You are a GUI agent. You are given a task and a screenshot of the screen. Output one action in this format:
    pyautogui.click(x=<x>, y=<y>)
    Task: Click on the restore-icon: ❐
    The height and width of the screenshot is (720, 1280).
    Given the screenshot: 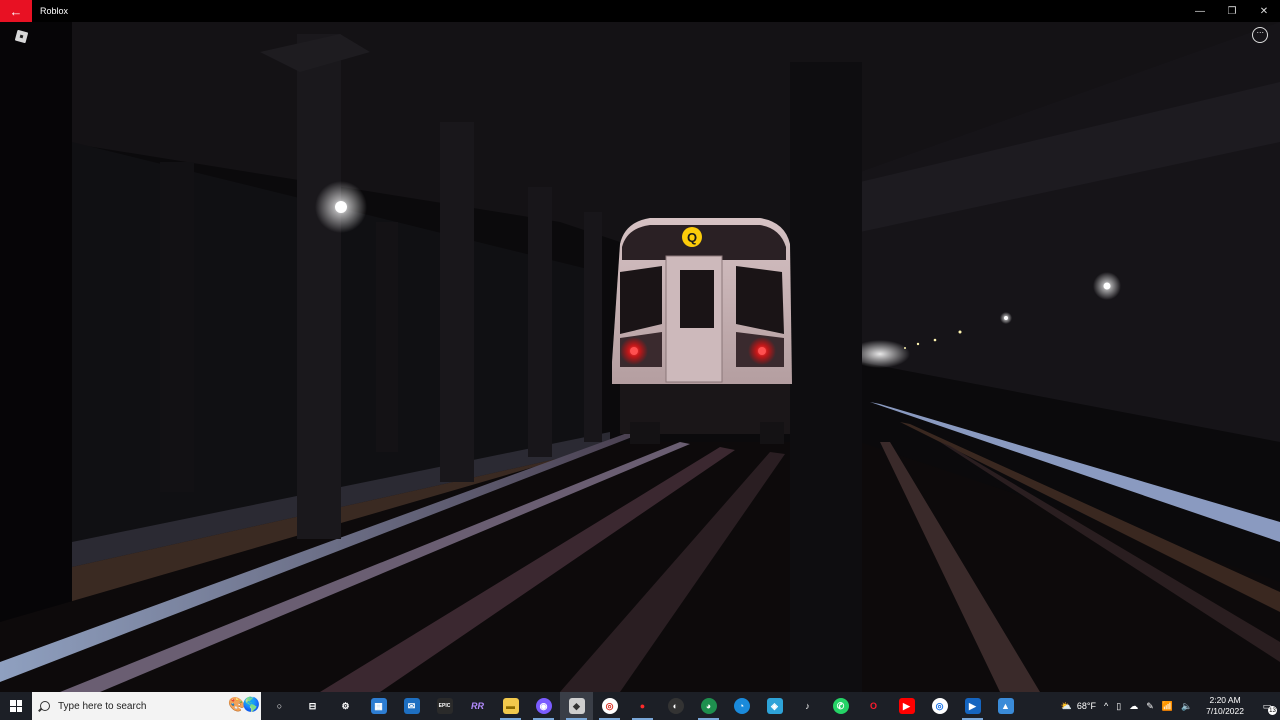 What is the action you would take?
    pyautogui.click(x=1232, y=11)
    